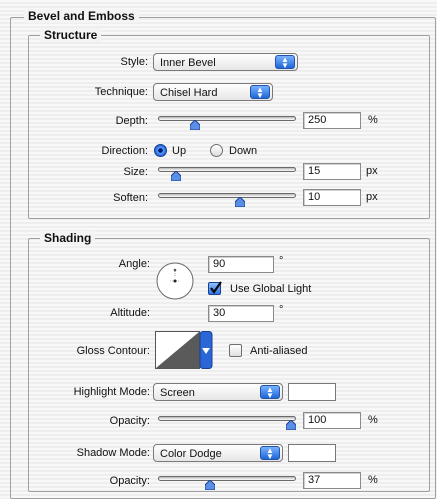  I want to click on soften-input: 10, so click(332, 197).